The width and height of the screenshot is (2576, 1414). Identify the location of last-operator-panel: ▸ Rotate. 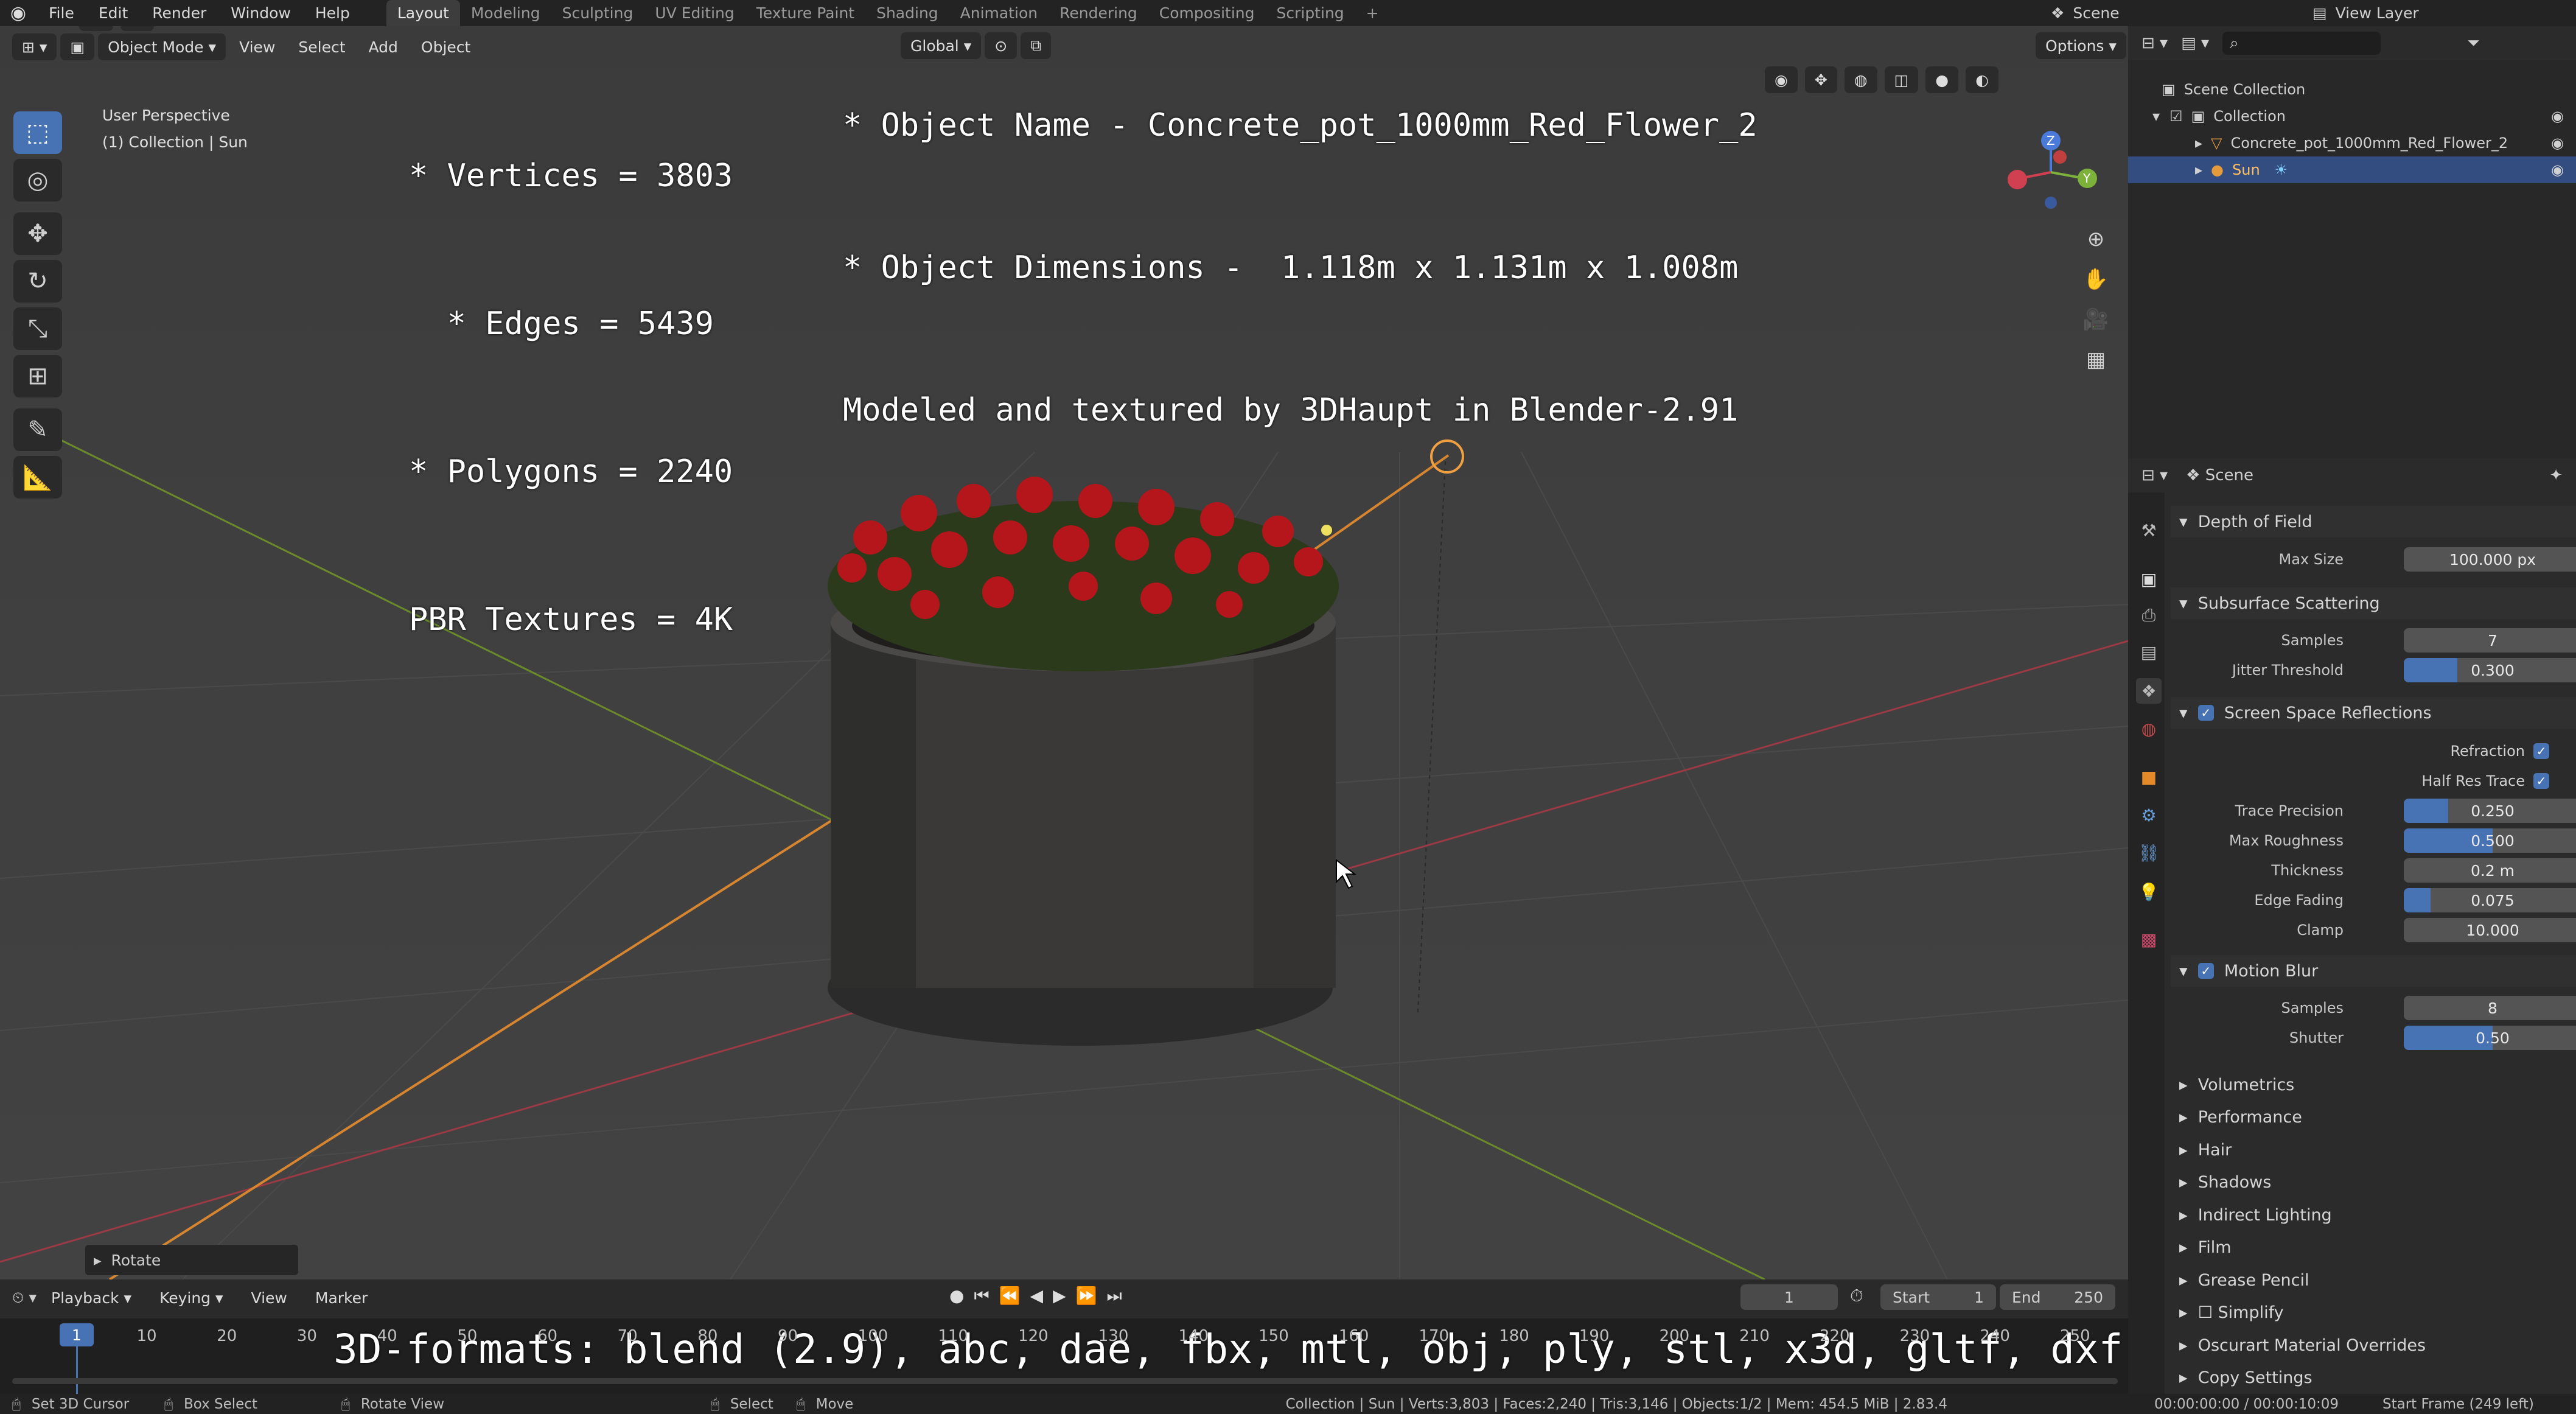
(191, 1260).